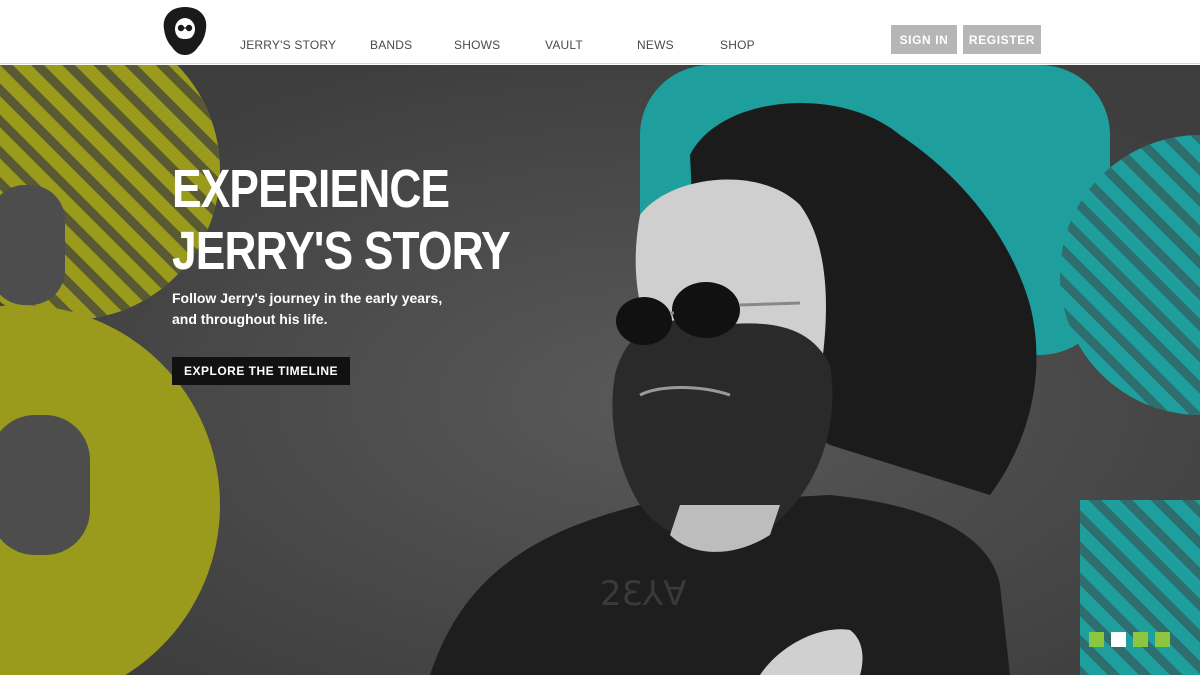 This screenshot has width=1200, height=675. I want to click on explore-timeline-button: EXPLORE THE TIMELINE, so click(261, 371).